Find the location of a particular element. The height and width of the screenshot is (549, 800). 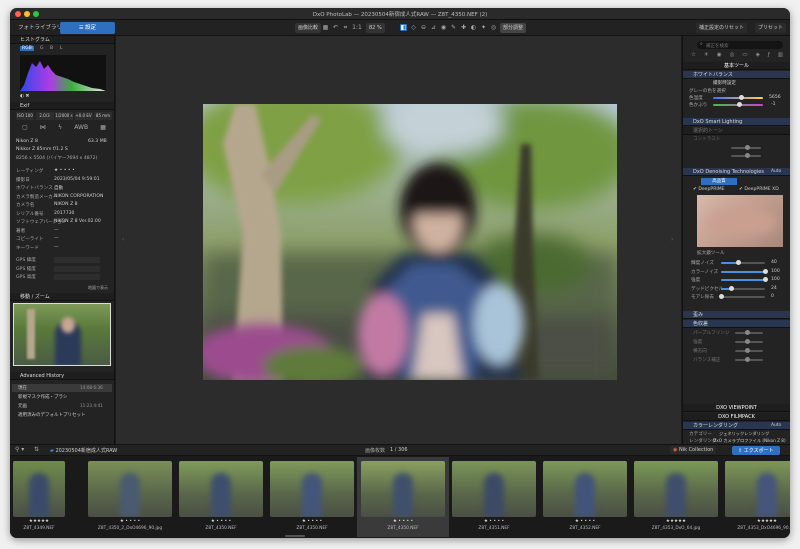

local-icon: ◈ is located at coordinates (758, 56).